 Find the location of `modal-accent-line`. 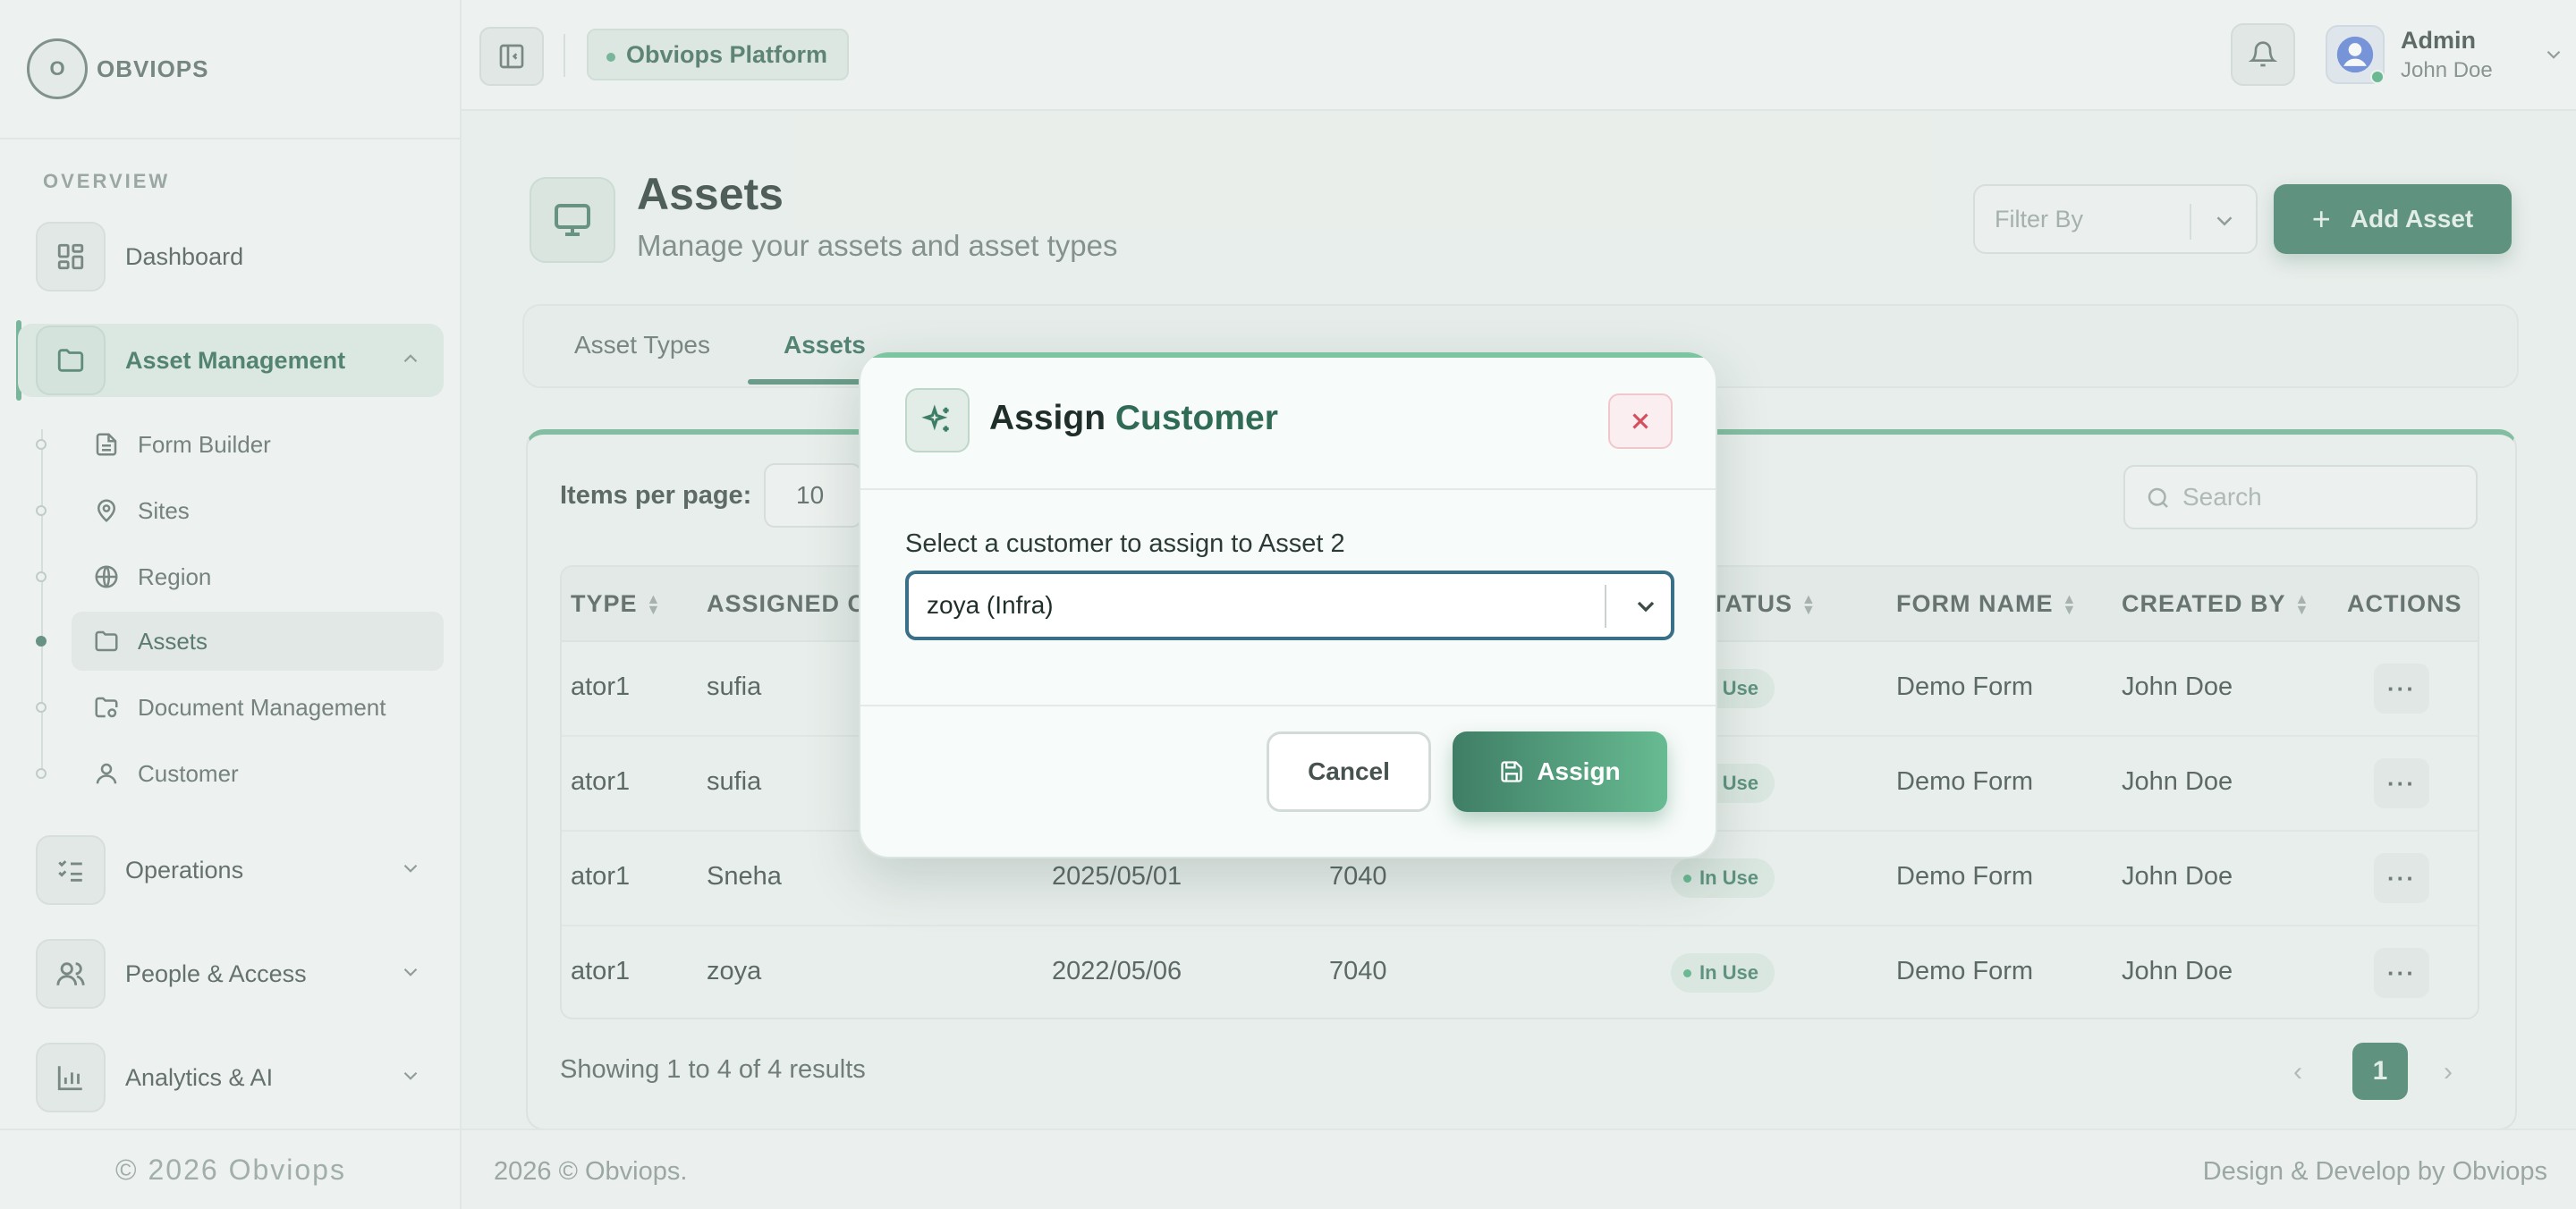

modal-accent-line is located at coordinates (1288, 355).